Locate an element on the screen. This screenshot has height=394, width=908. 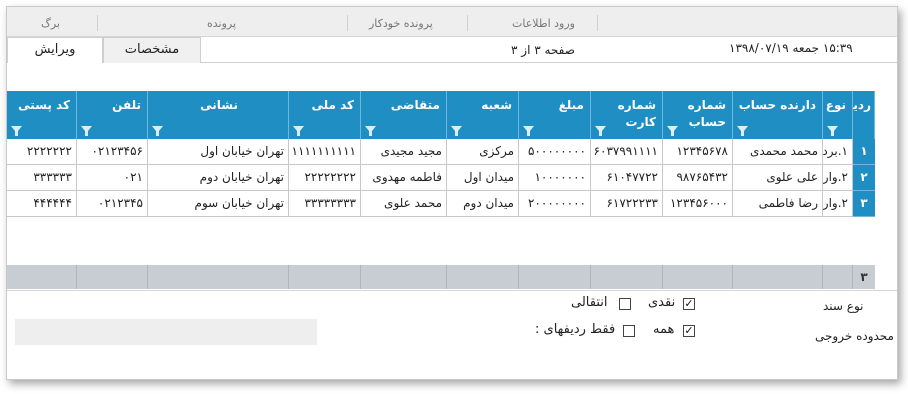
tab-details: مشخصات is located at coordinates (152, 50).